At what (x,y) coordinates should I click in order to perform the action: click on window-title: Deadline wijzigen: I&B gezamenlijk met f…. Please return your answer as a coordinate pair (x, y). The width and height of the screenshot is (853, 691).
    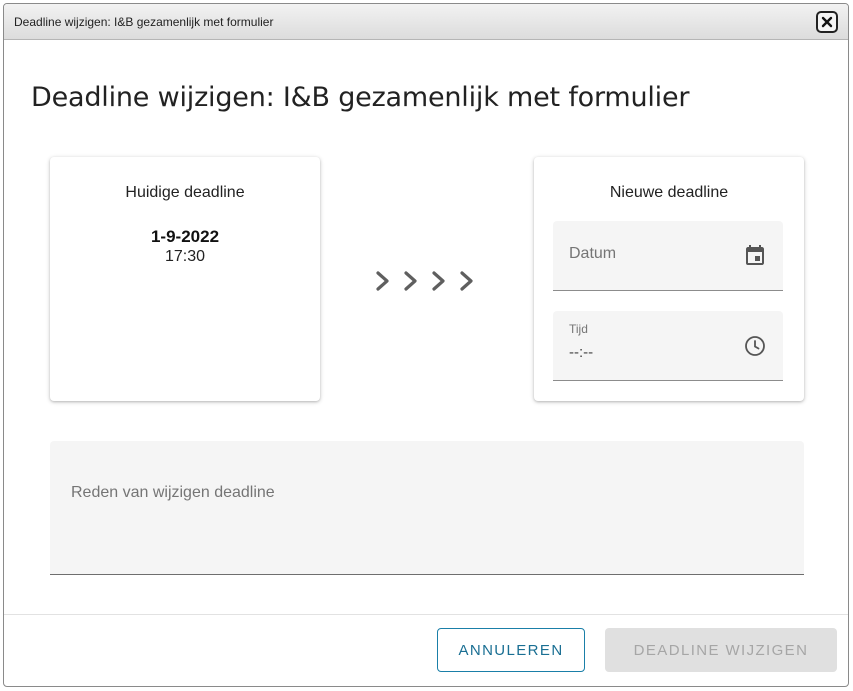
    Looking at the image, I should click on (144, 22).